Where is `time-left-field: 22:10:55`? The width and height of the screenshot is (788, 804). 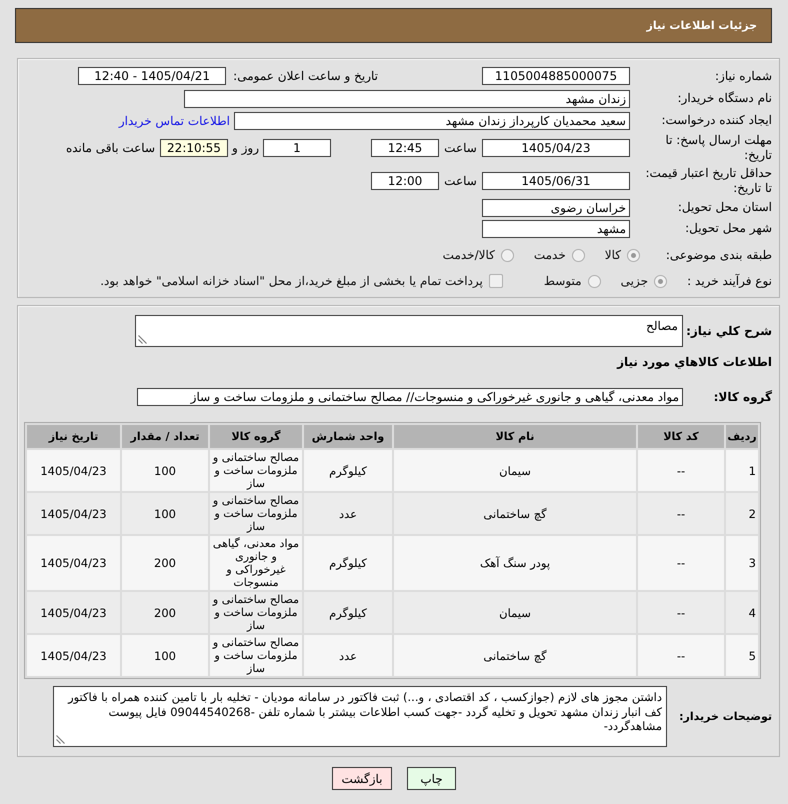 time-left-field: 22:10:55 is located at coordinates (194, 148).